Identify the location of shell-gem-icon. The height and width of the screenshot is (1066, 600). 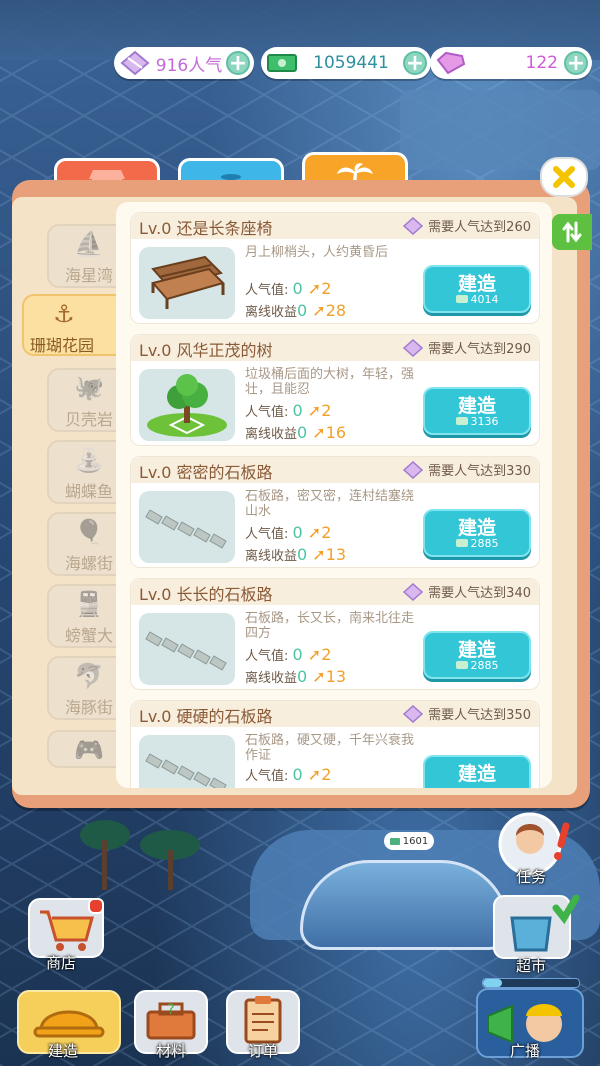
(135, 63).